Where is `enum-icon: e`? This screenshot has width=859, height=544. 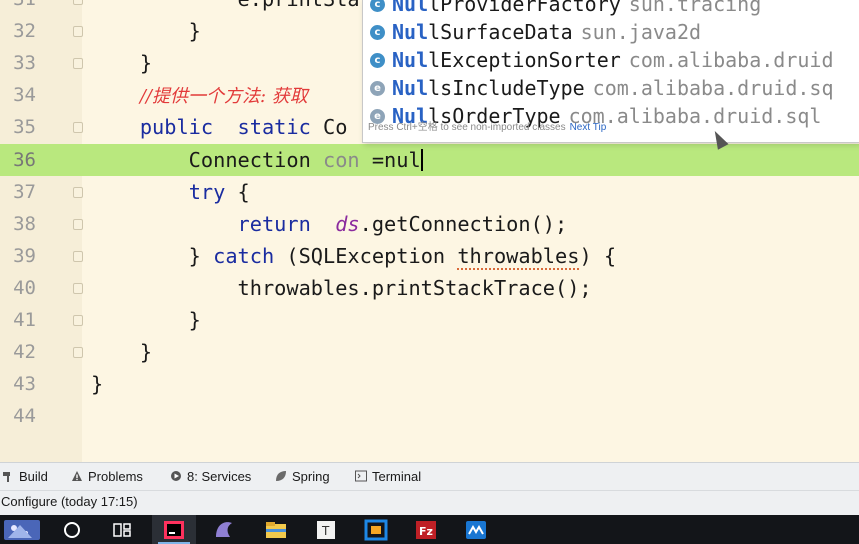
enum-icon: e is located at coordinates (377, 88).